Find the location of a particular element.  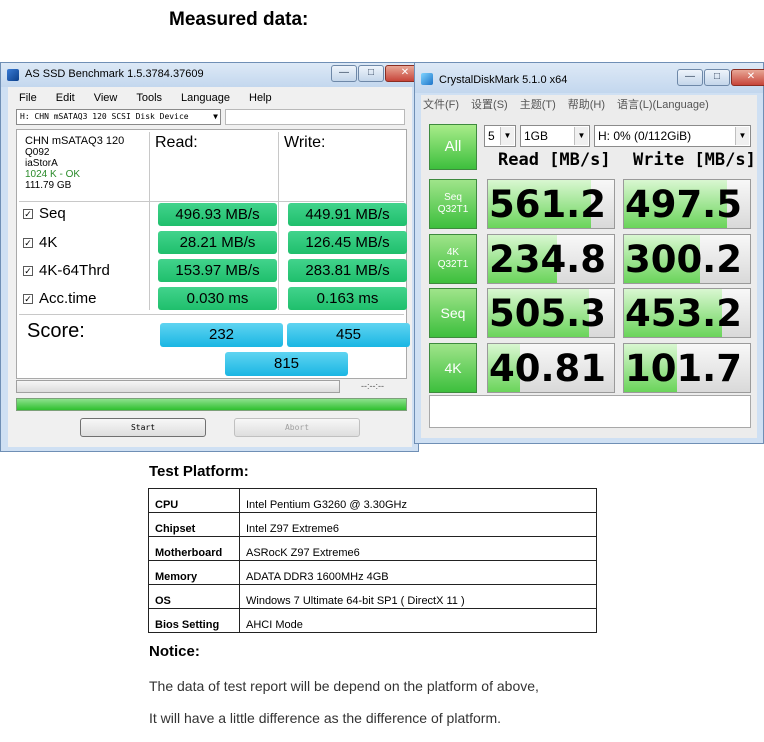

seq-read: 505.3 is located at coordinates (551, 313).